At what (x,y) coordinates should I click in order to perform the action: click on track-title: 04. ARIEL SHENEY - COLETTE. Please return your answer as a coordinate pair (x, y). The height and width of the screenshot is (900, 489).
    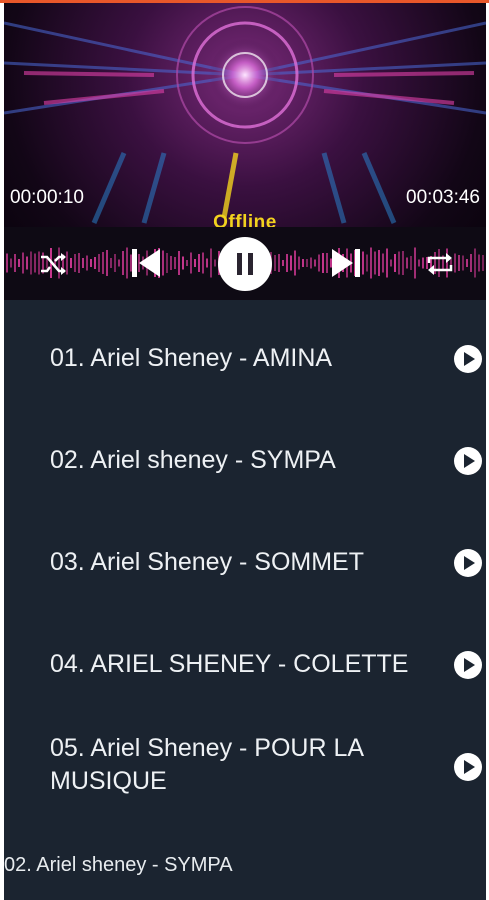
    Looking at the image, I should click on (229, 664).